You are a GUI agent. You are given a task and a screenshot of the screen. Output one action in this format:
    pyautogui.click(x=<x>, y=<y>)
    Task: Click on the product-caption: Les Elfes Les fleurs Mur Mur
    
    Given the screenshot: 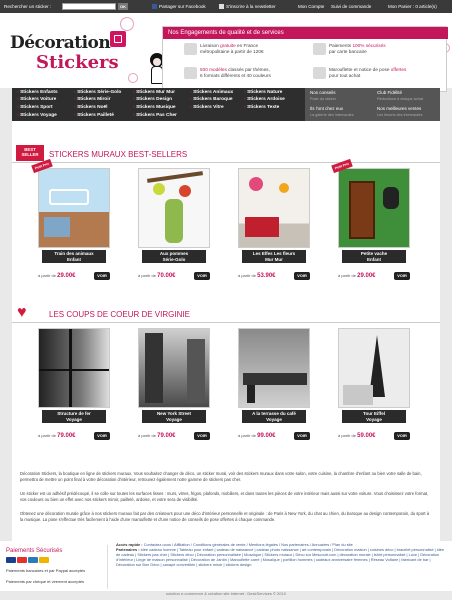 What is the action you would take?
    pyautogui.click(x=274, y=256)
    